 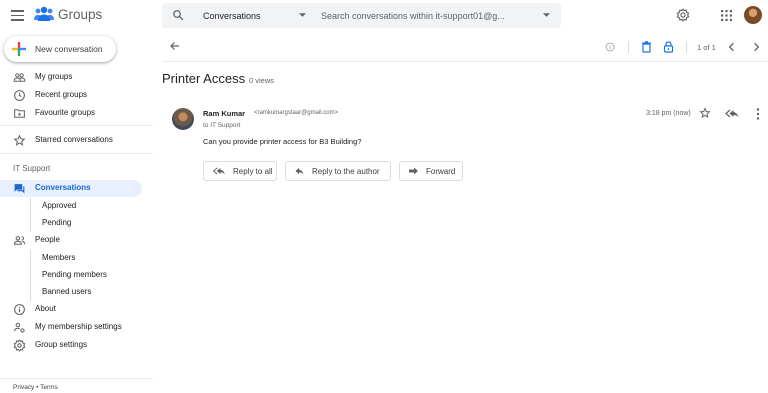 What do you see at coordinates (175, 46) in the screenshot?
I see `back-arrow-icon` at bounding box center [175, 46].